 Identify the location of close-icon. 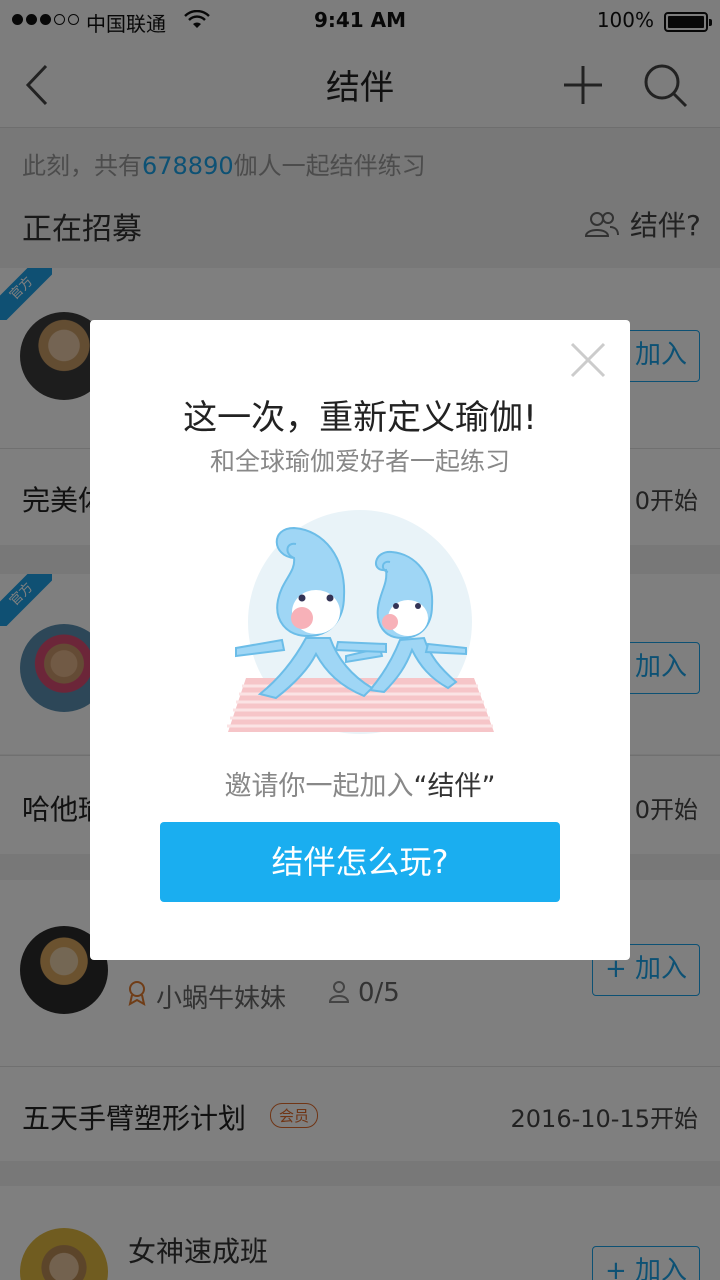
(588, 360).